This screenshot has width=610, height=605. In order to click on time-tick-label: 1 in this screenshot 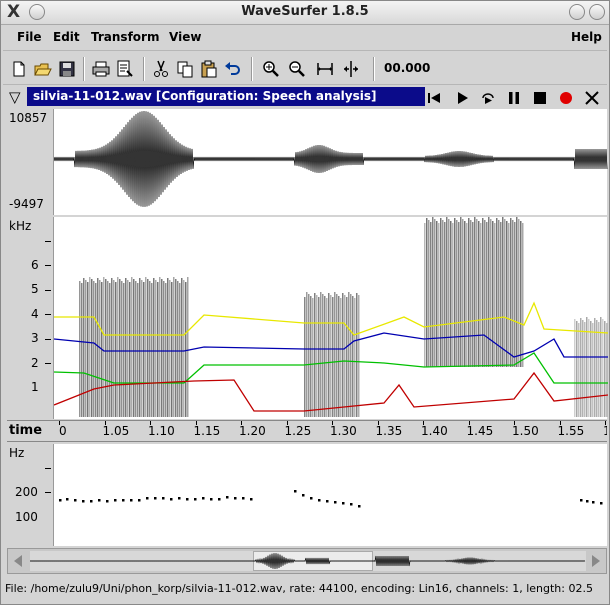, I will do `click(605, 431)`.